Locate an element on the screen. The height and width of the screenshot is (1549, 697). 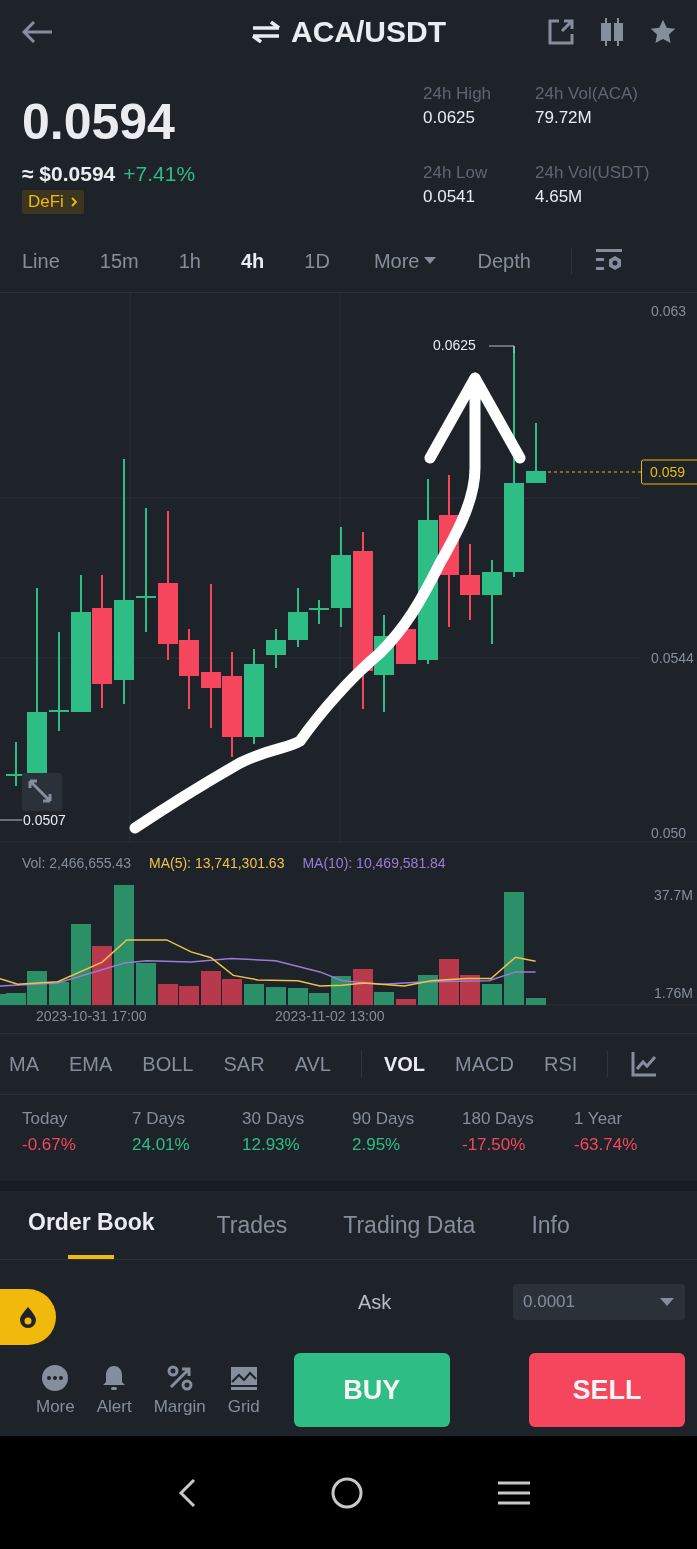
stat-label: 24h High is located at coordinates (458, 94).